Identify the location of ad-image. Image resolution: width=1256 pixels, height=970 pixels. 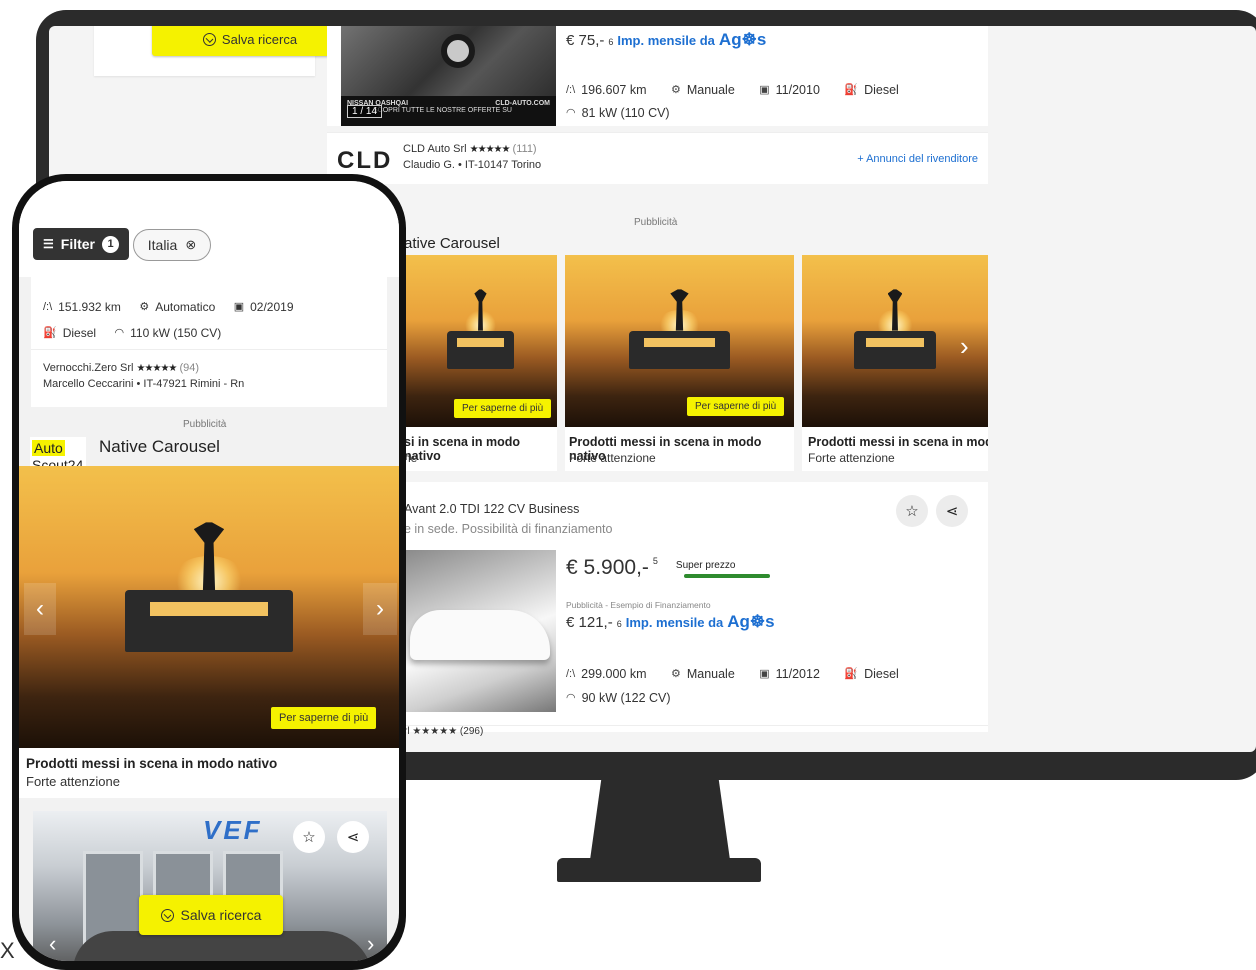
(209, 607).